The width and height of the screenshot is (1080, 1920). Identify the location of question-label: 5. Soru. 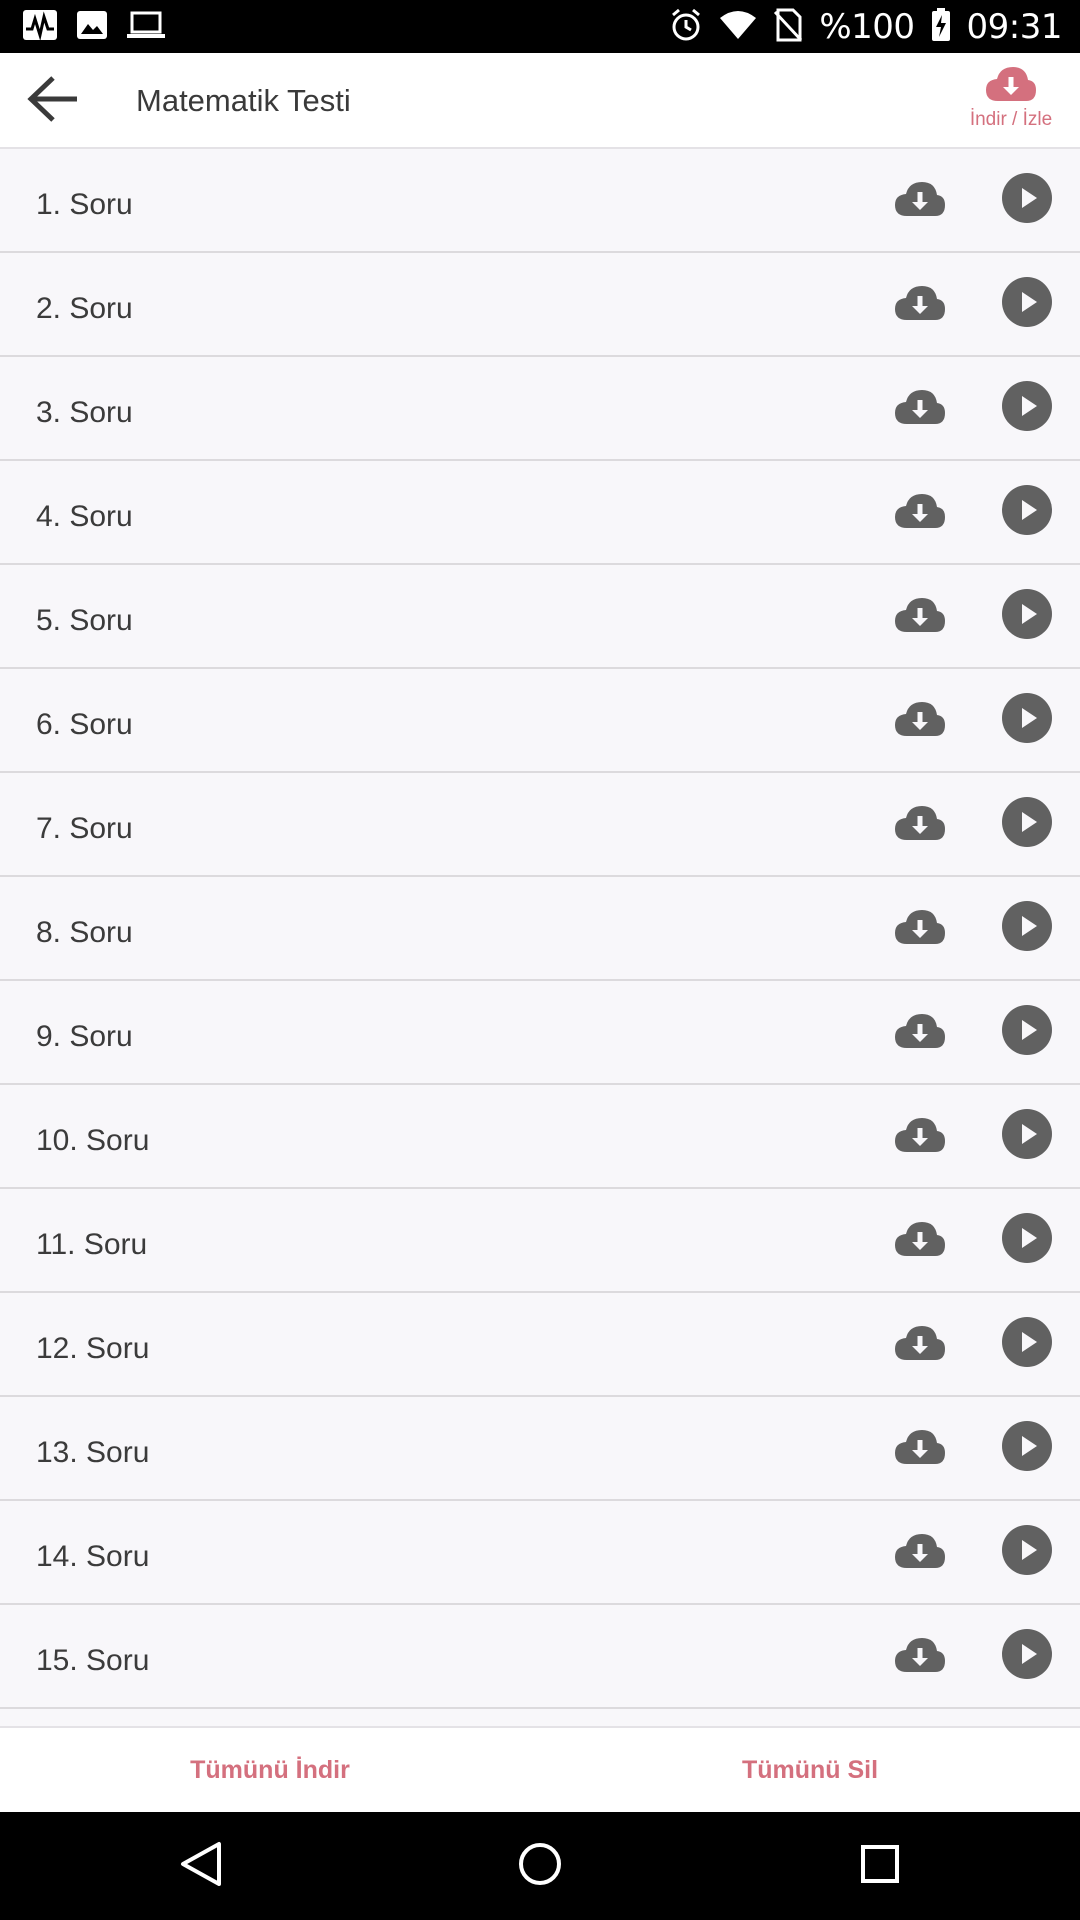
(84, 620).